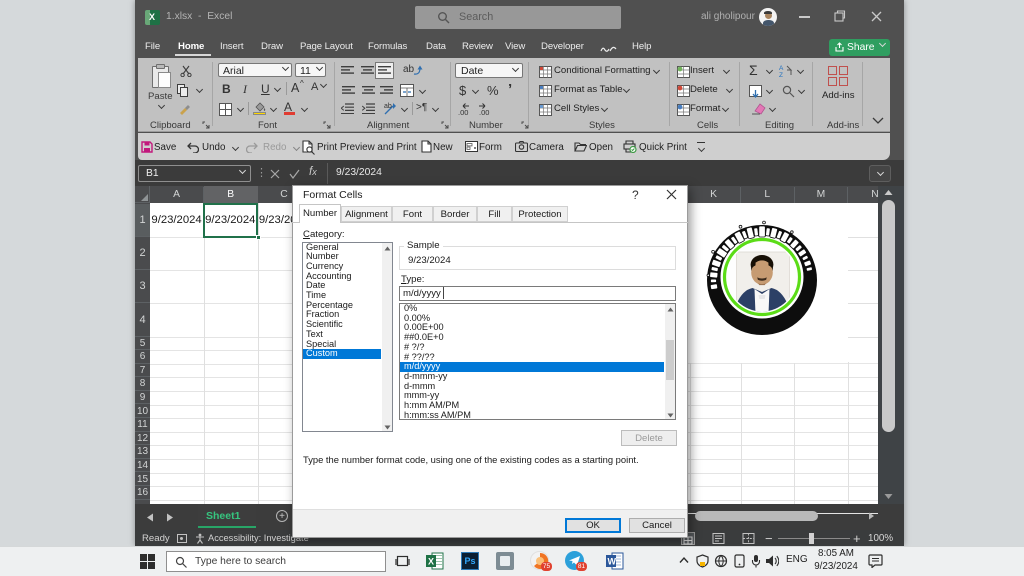 Image resolution: width=1024 pixels, height=576 pixels. I want to click on svg-text: ab, so click(388, 106).